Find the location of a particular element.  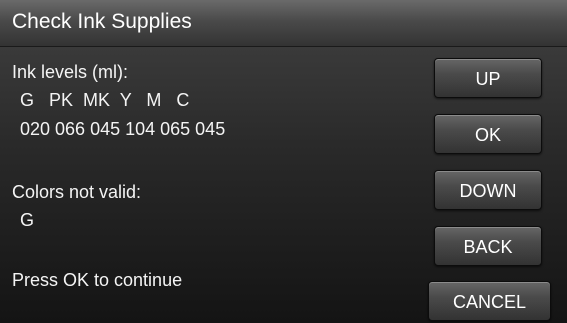

page-title: Check Ink Supplies is located at coordinates (102, 21).